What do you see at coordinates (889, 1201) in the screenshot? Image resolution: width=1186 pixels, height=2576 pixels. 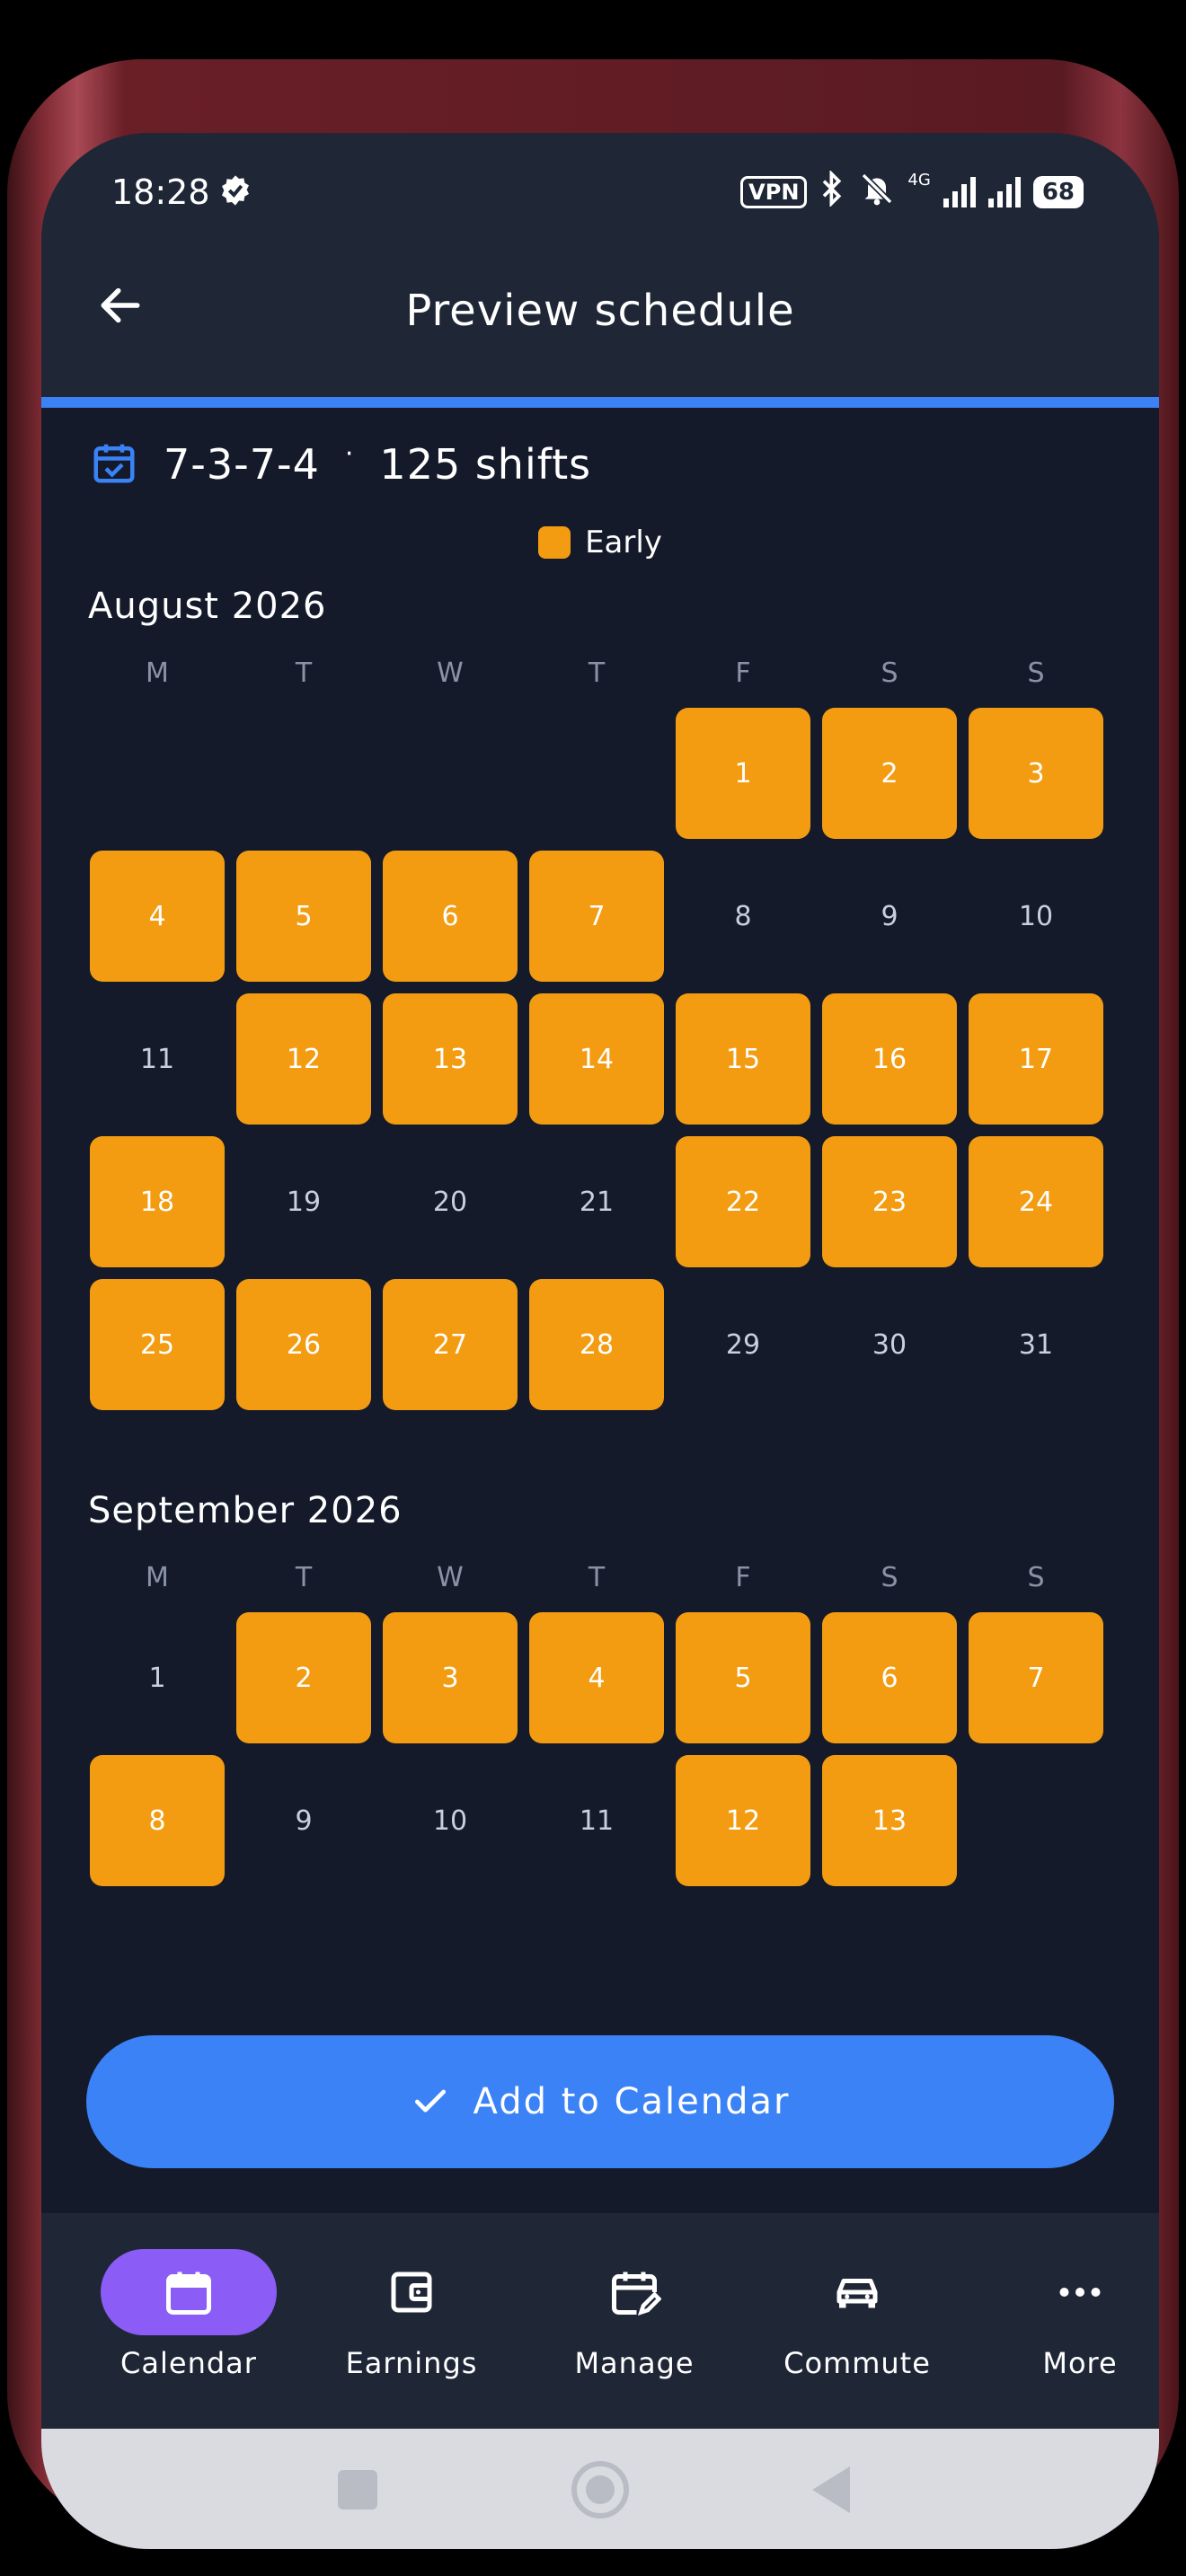 I see `calendar-day-shift: 23` at bounding box center [889, 1201].